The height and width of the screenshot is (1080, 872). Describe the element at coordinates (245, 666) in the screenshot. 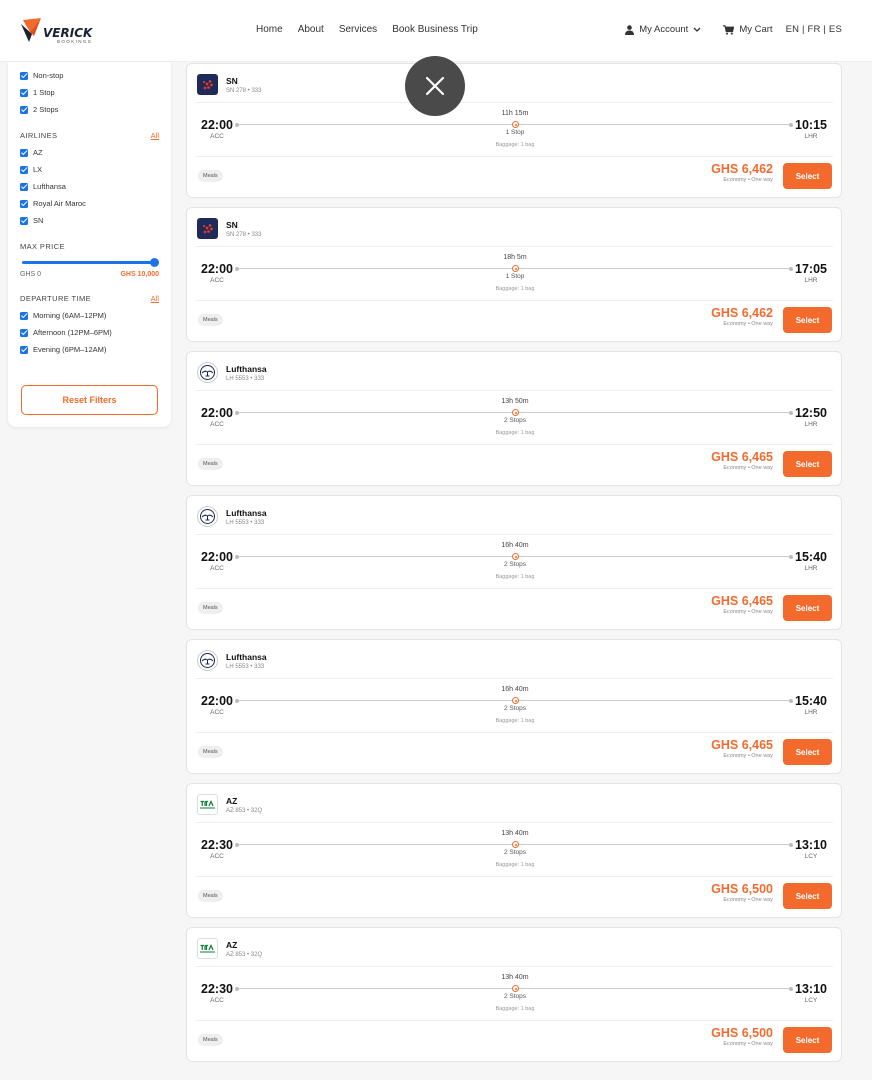

I see `flight-number: LH 5553 • 333` at that location.